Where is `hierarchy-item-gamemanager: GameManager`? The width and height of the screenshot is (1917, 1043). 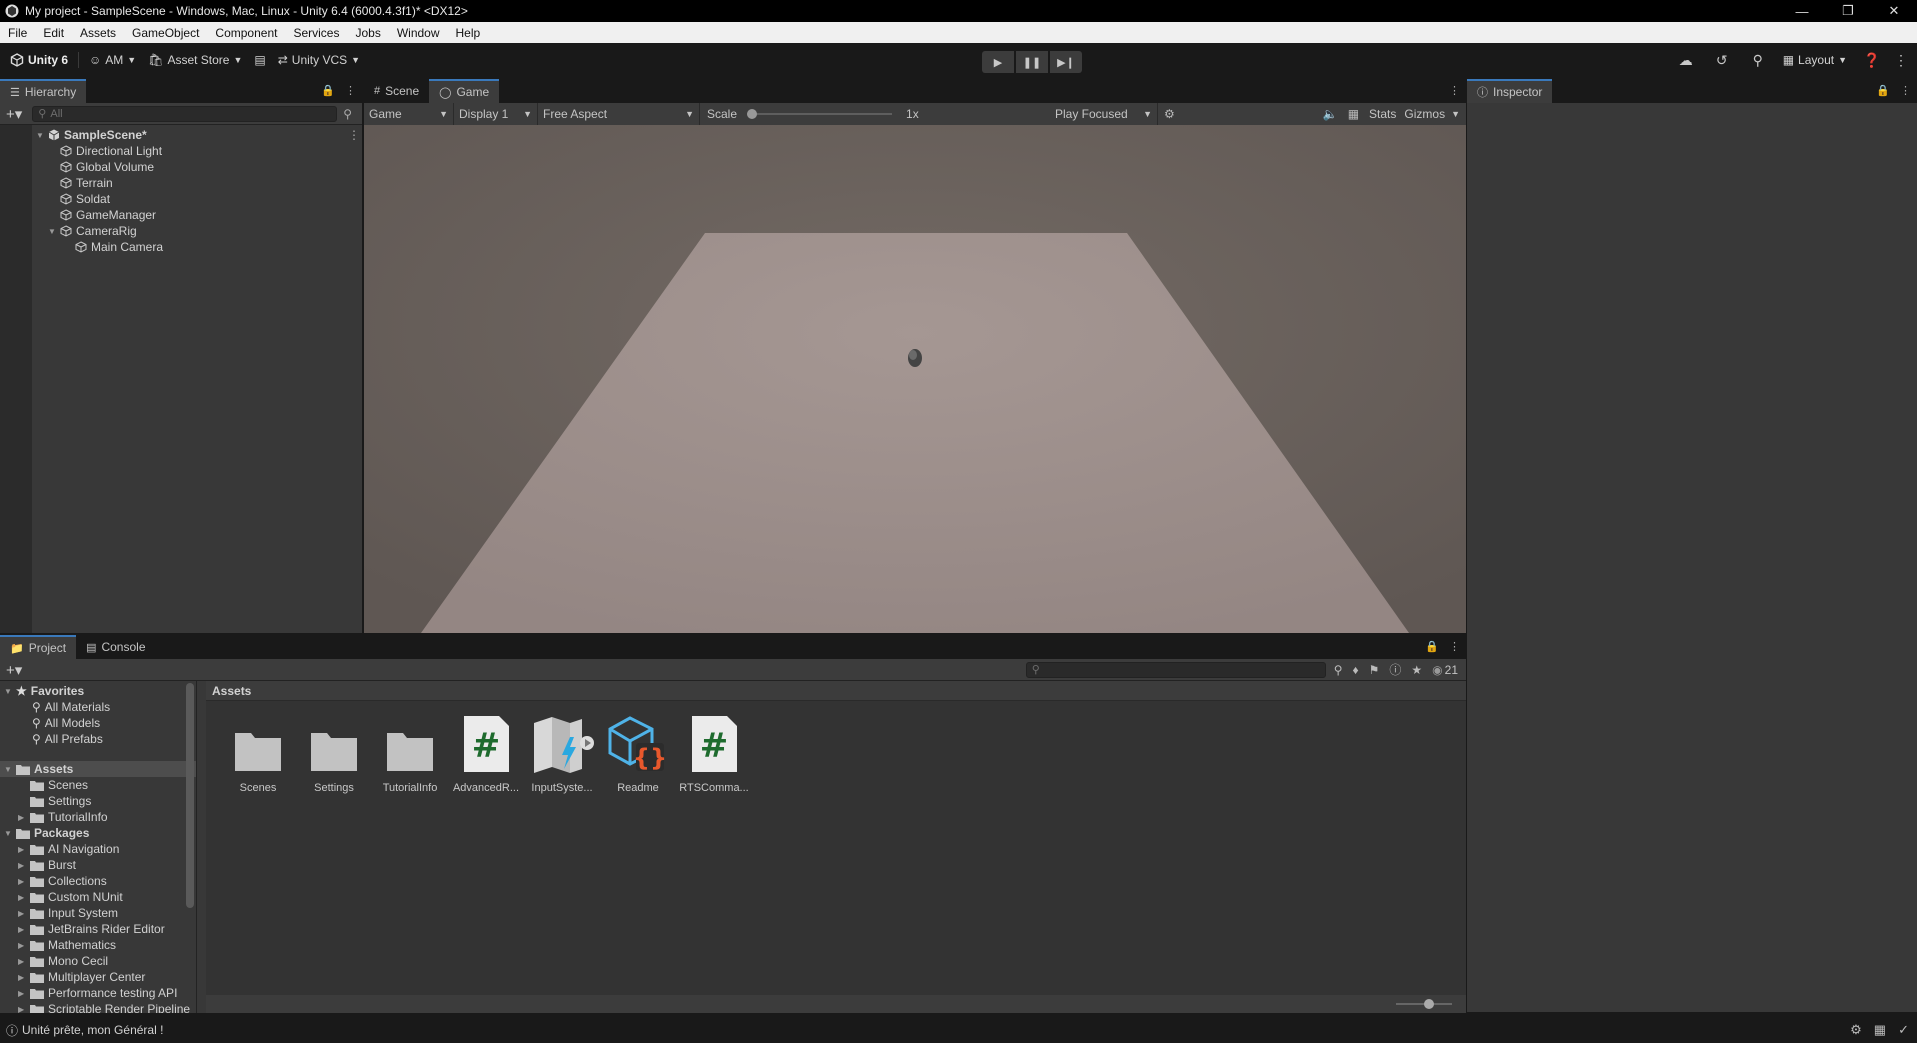 hierarchy-item-gamemanager: GameManager is located at coordinates (108, 215).